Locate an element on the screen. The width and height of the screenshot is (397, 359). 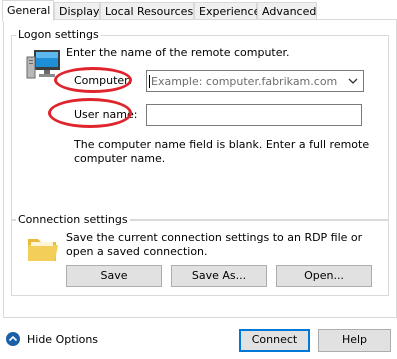
text-caret is located at coordinates (149, 81).